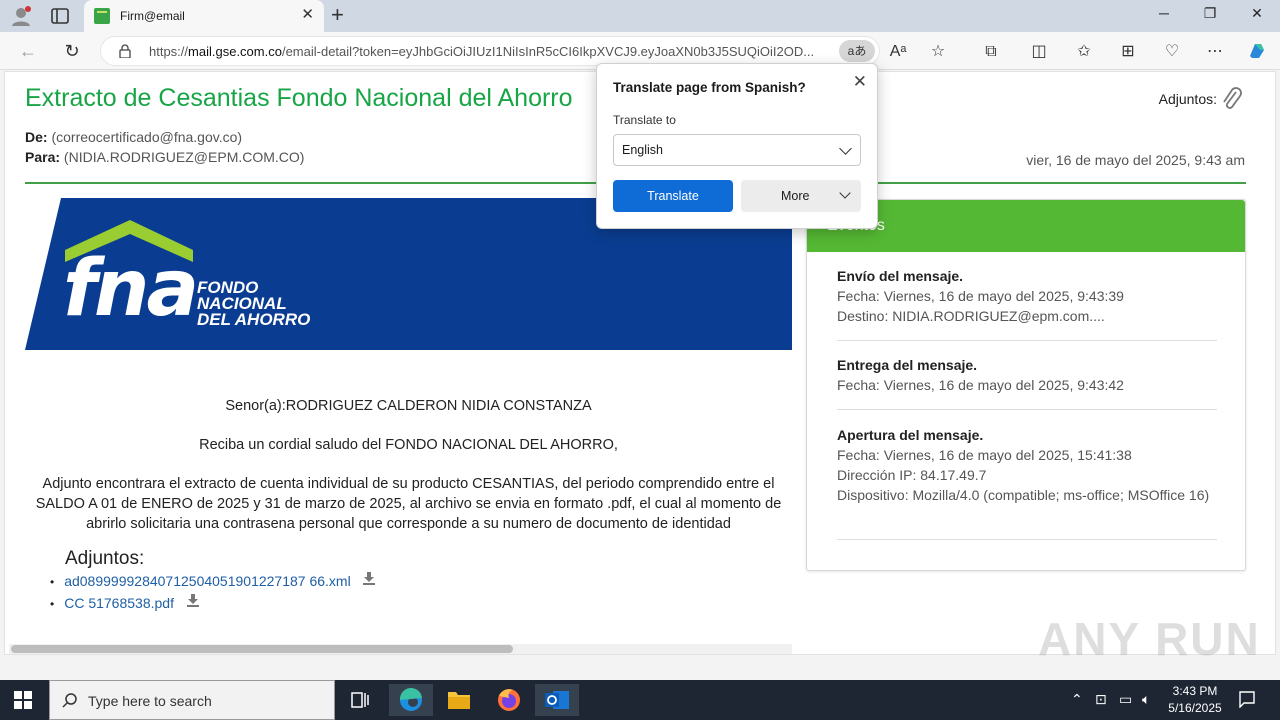 This screenshot has width=1280, height=720. Describe the element at coordinates (640, 16) in the screenshot. I see `tab-bar: Firm@email ✕ + ─ ❐ ✕` at that location.